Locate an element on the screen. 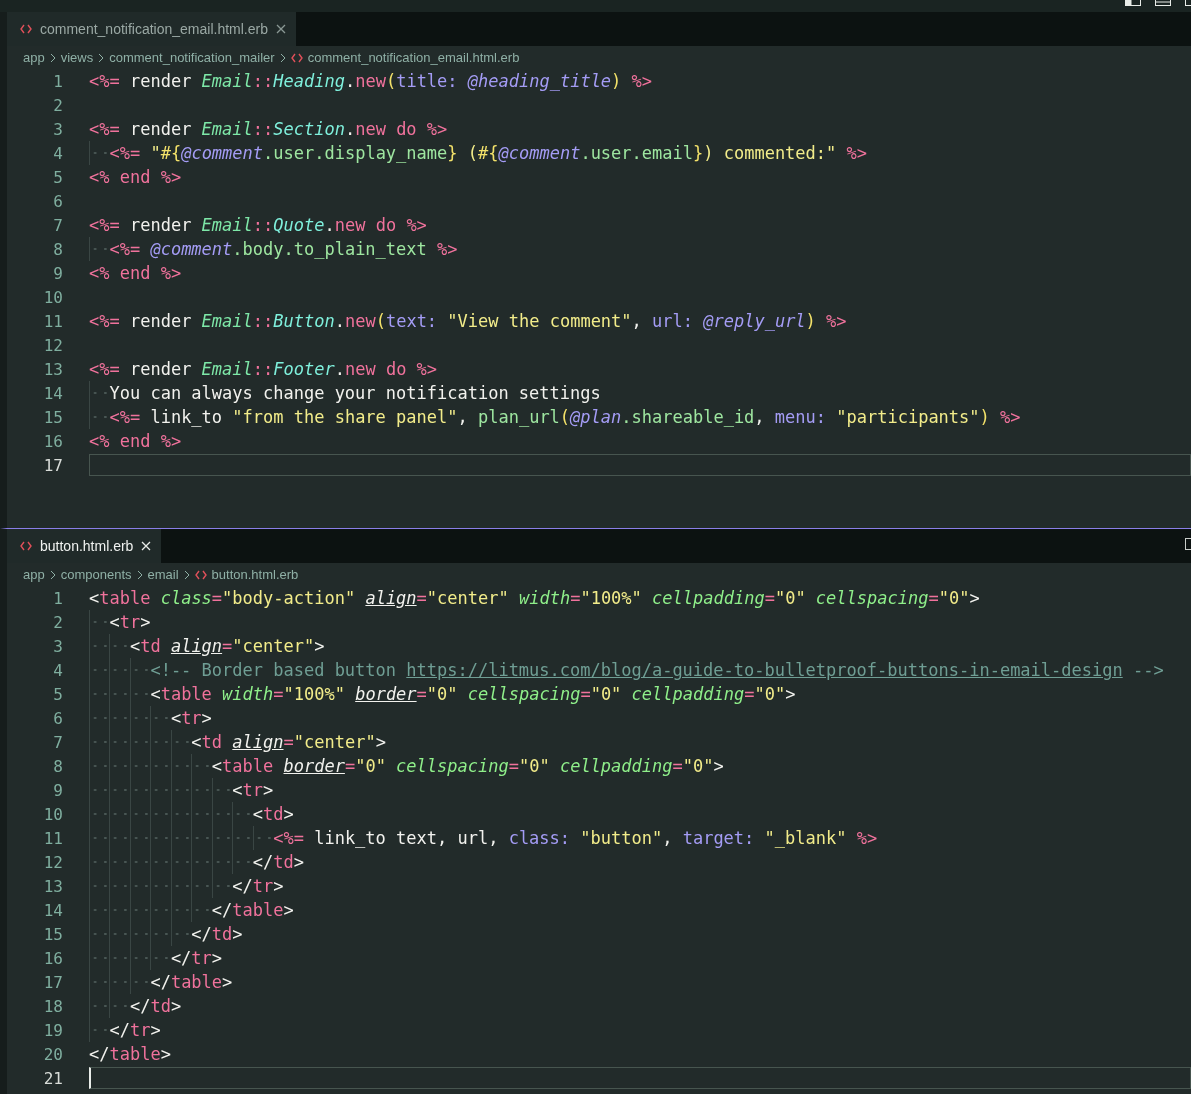 Image resolution: width=1191 pixels, height=1094 pixels. code-line: <td> is located at coordinates (273, 814).